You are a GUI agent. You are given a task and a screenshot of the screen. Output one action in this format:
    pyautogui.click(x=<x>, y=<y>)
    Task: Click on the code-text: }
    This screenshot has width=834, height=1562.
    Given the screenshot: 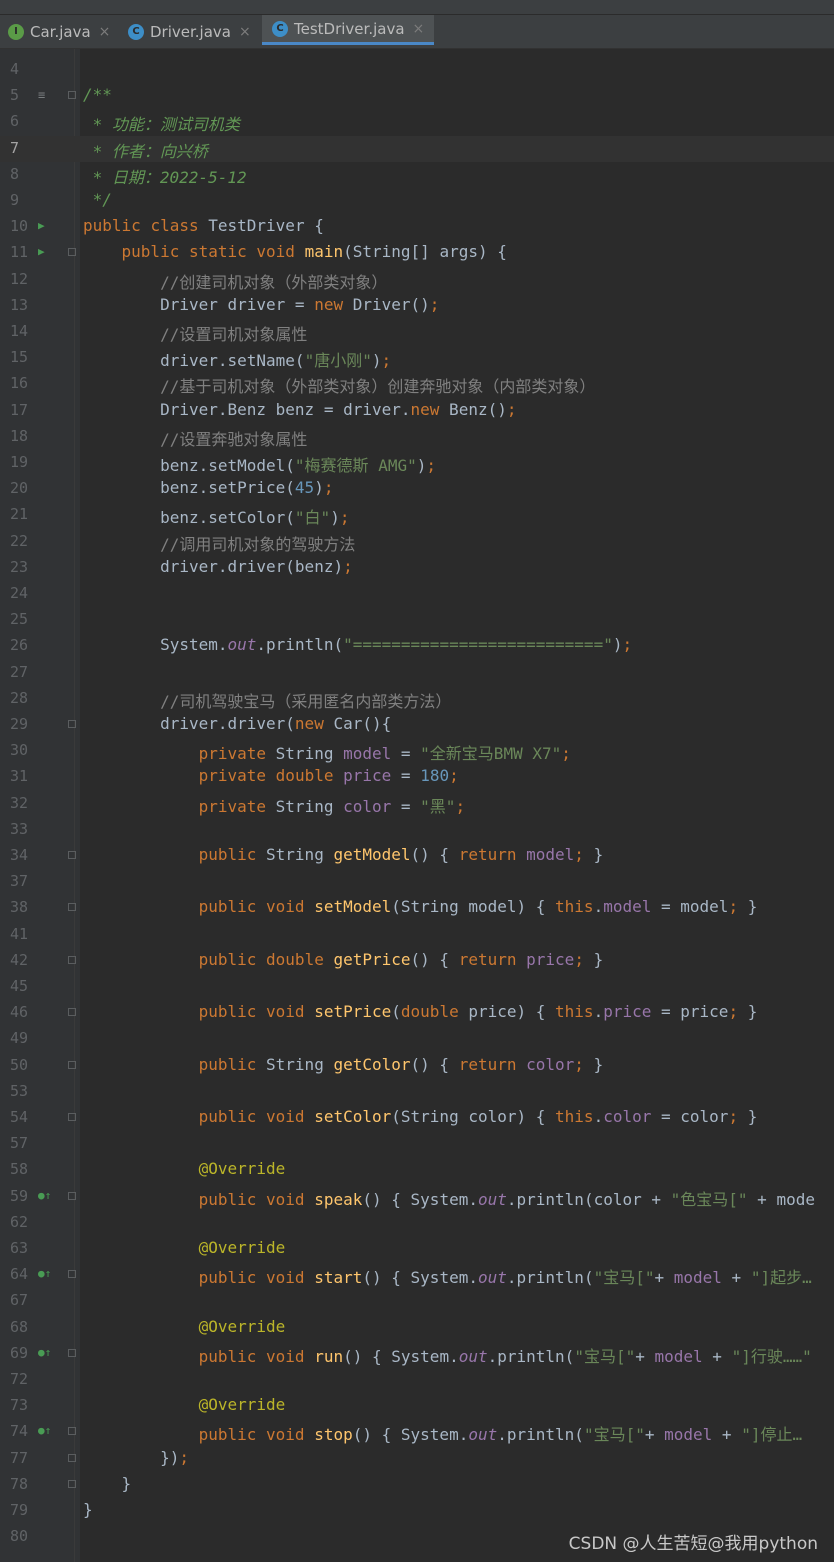 What is the action you would take?
    pyautogui.click(x=88, y=1509)
    